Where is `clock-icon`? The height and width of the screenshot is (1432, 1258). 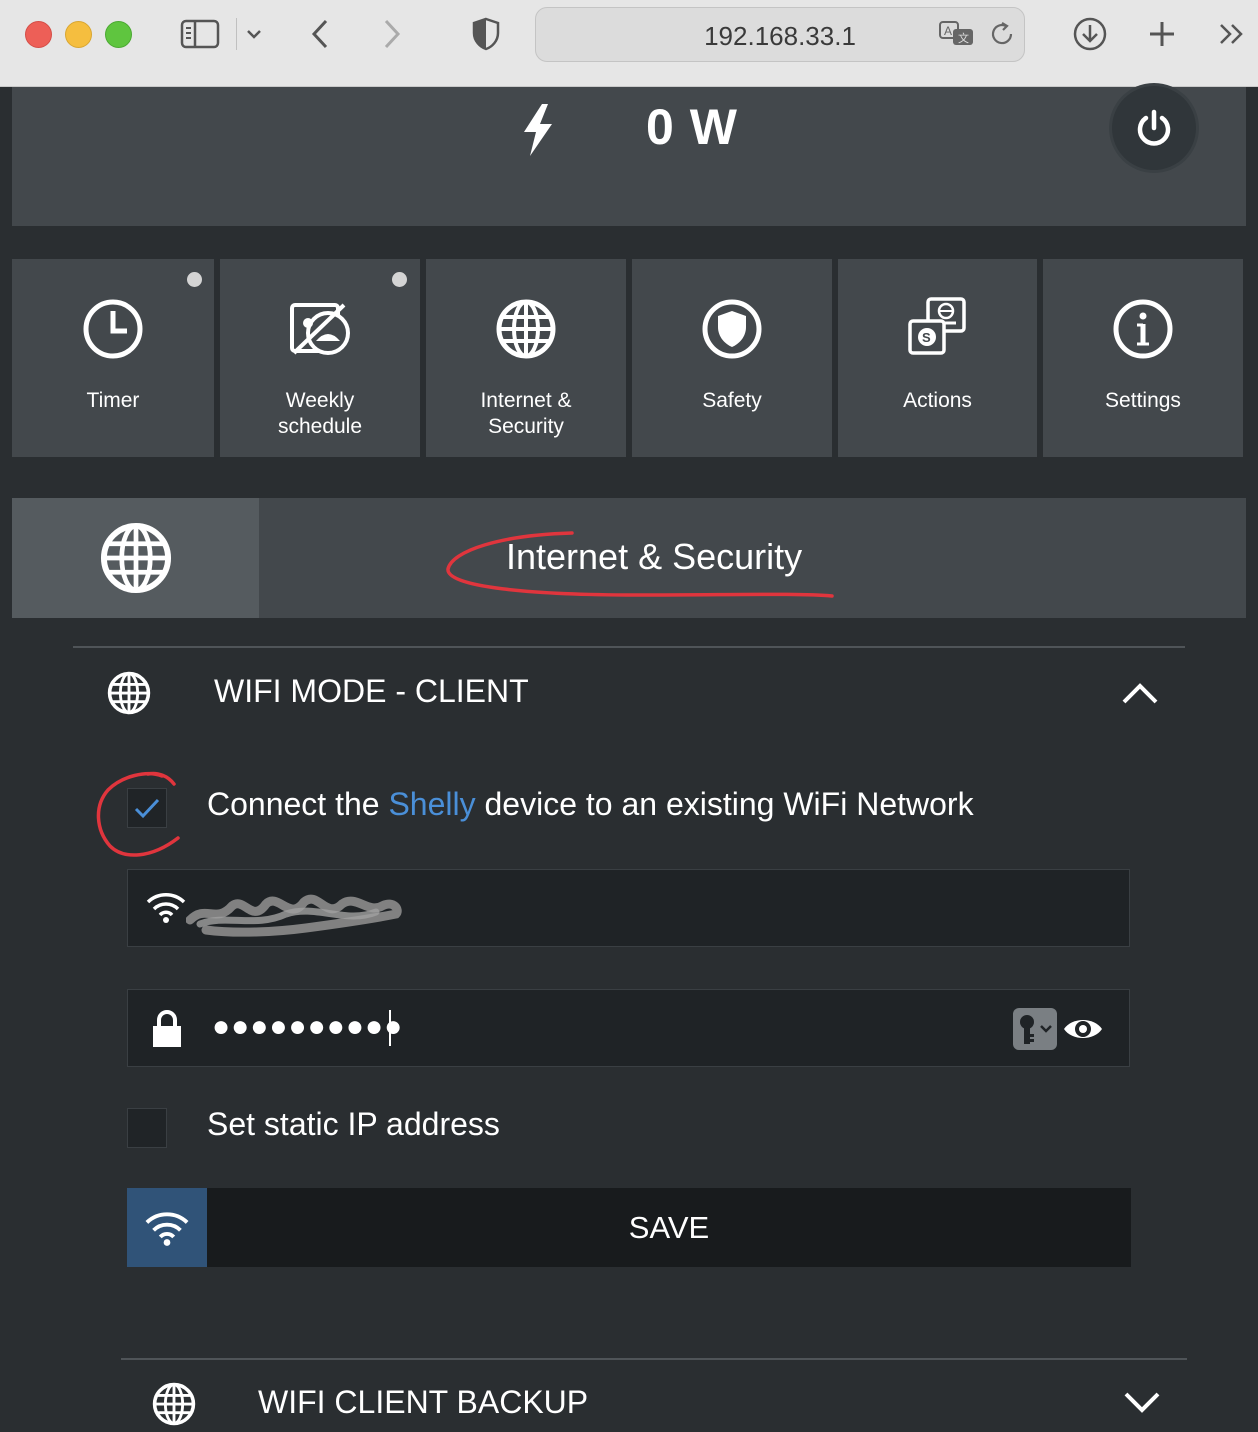 clock-icon is located at coordinates (113, 329).